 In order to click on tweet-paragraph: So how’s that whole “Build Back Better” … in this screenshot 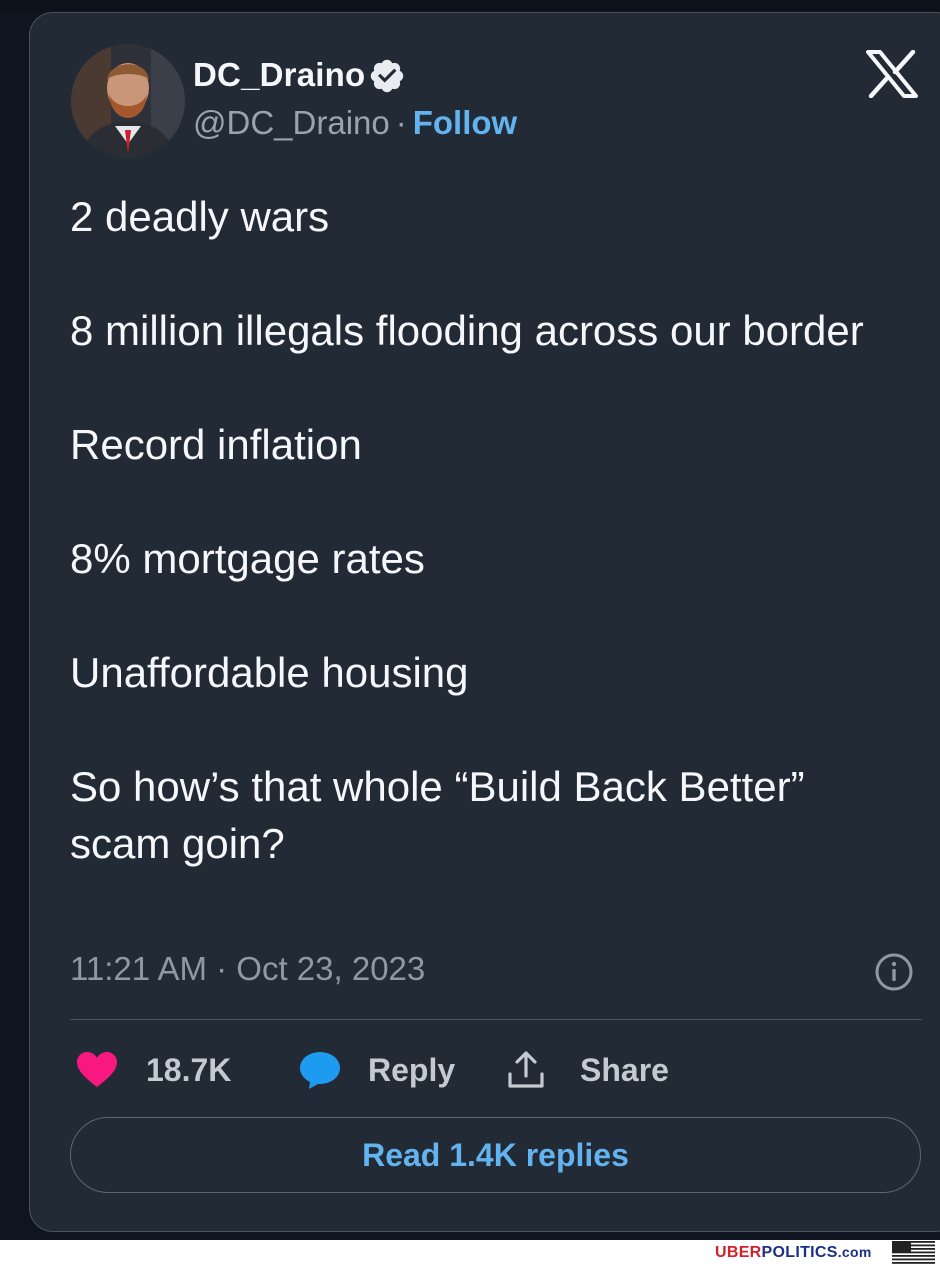, I will do `click(437, 815)`.